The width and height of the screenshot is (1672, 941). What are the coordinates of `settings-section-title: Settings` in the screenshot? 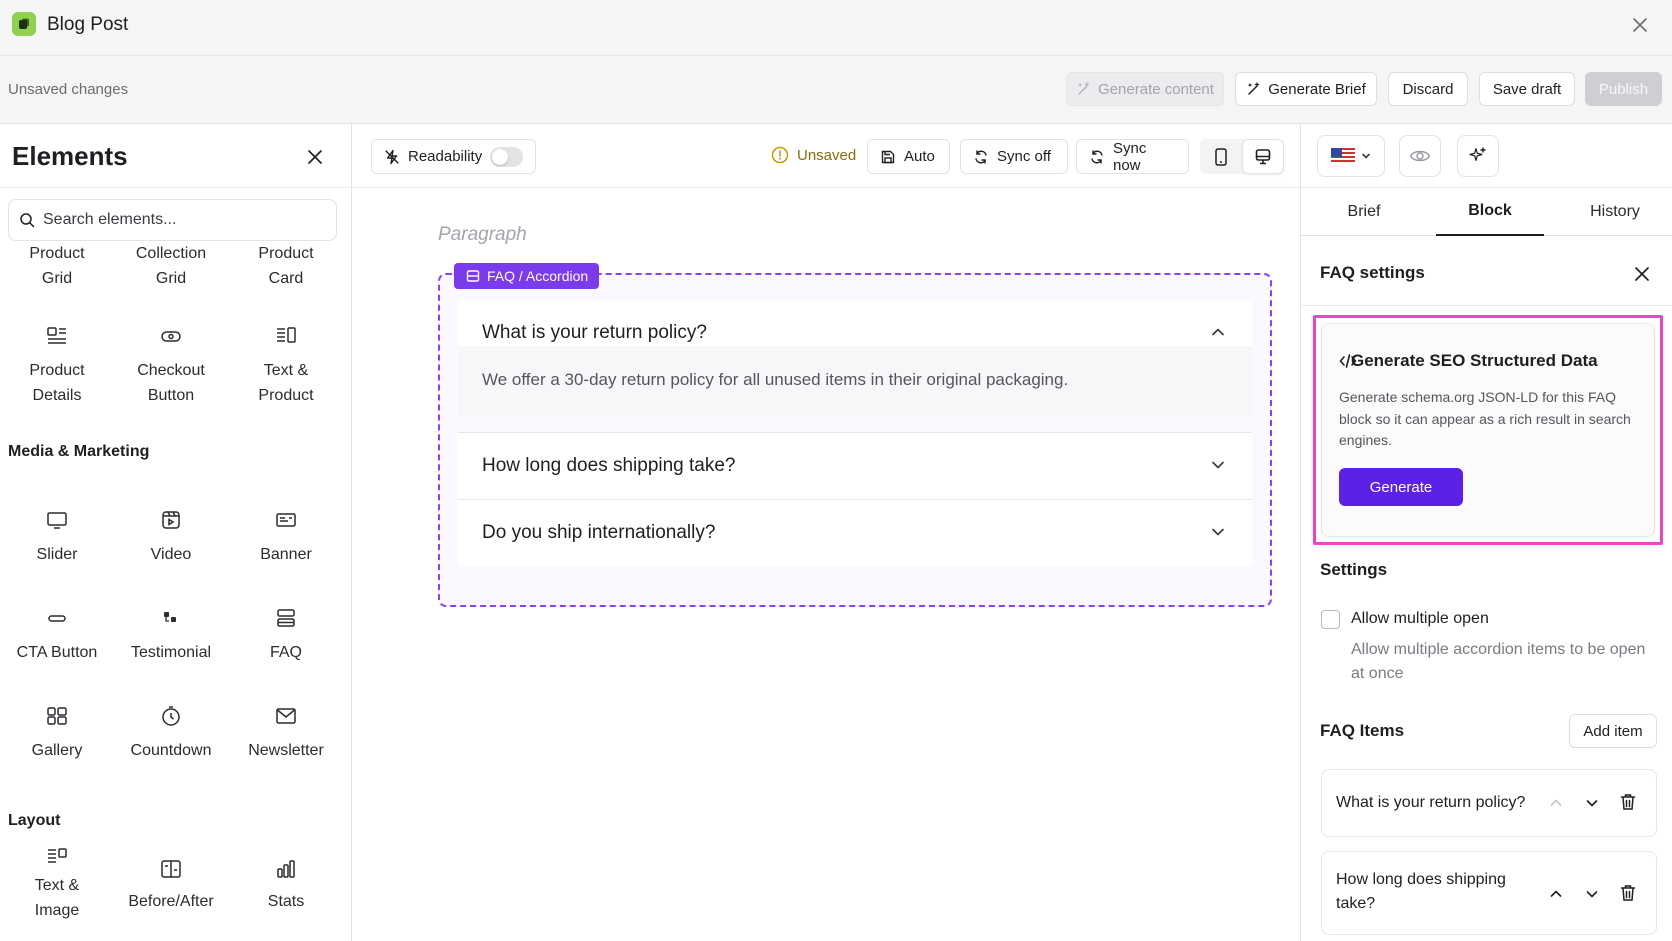 It's located at (1354, 569).